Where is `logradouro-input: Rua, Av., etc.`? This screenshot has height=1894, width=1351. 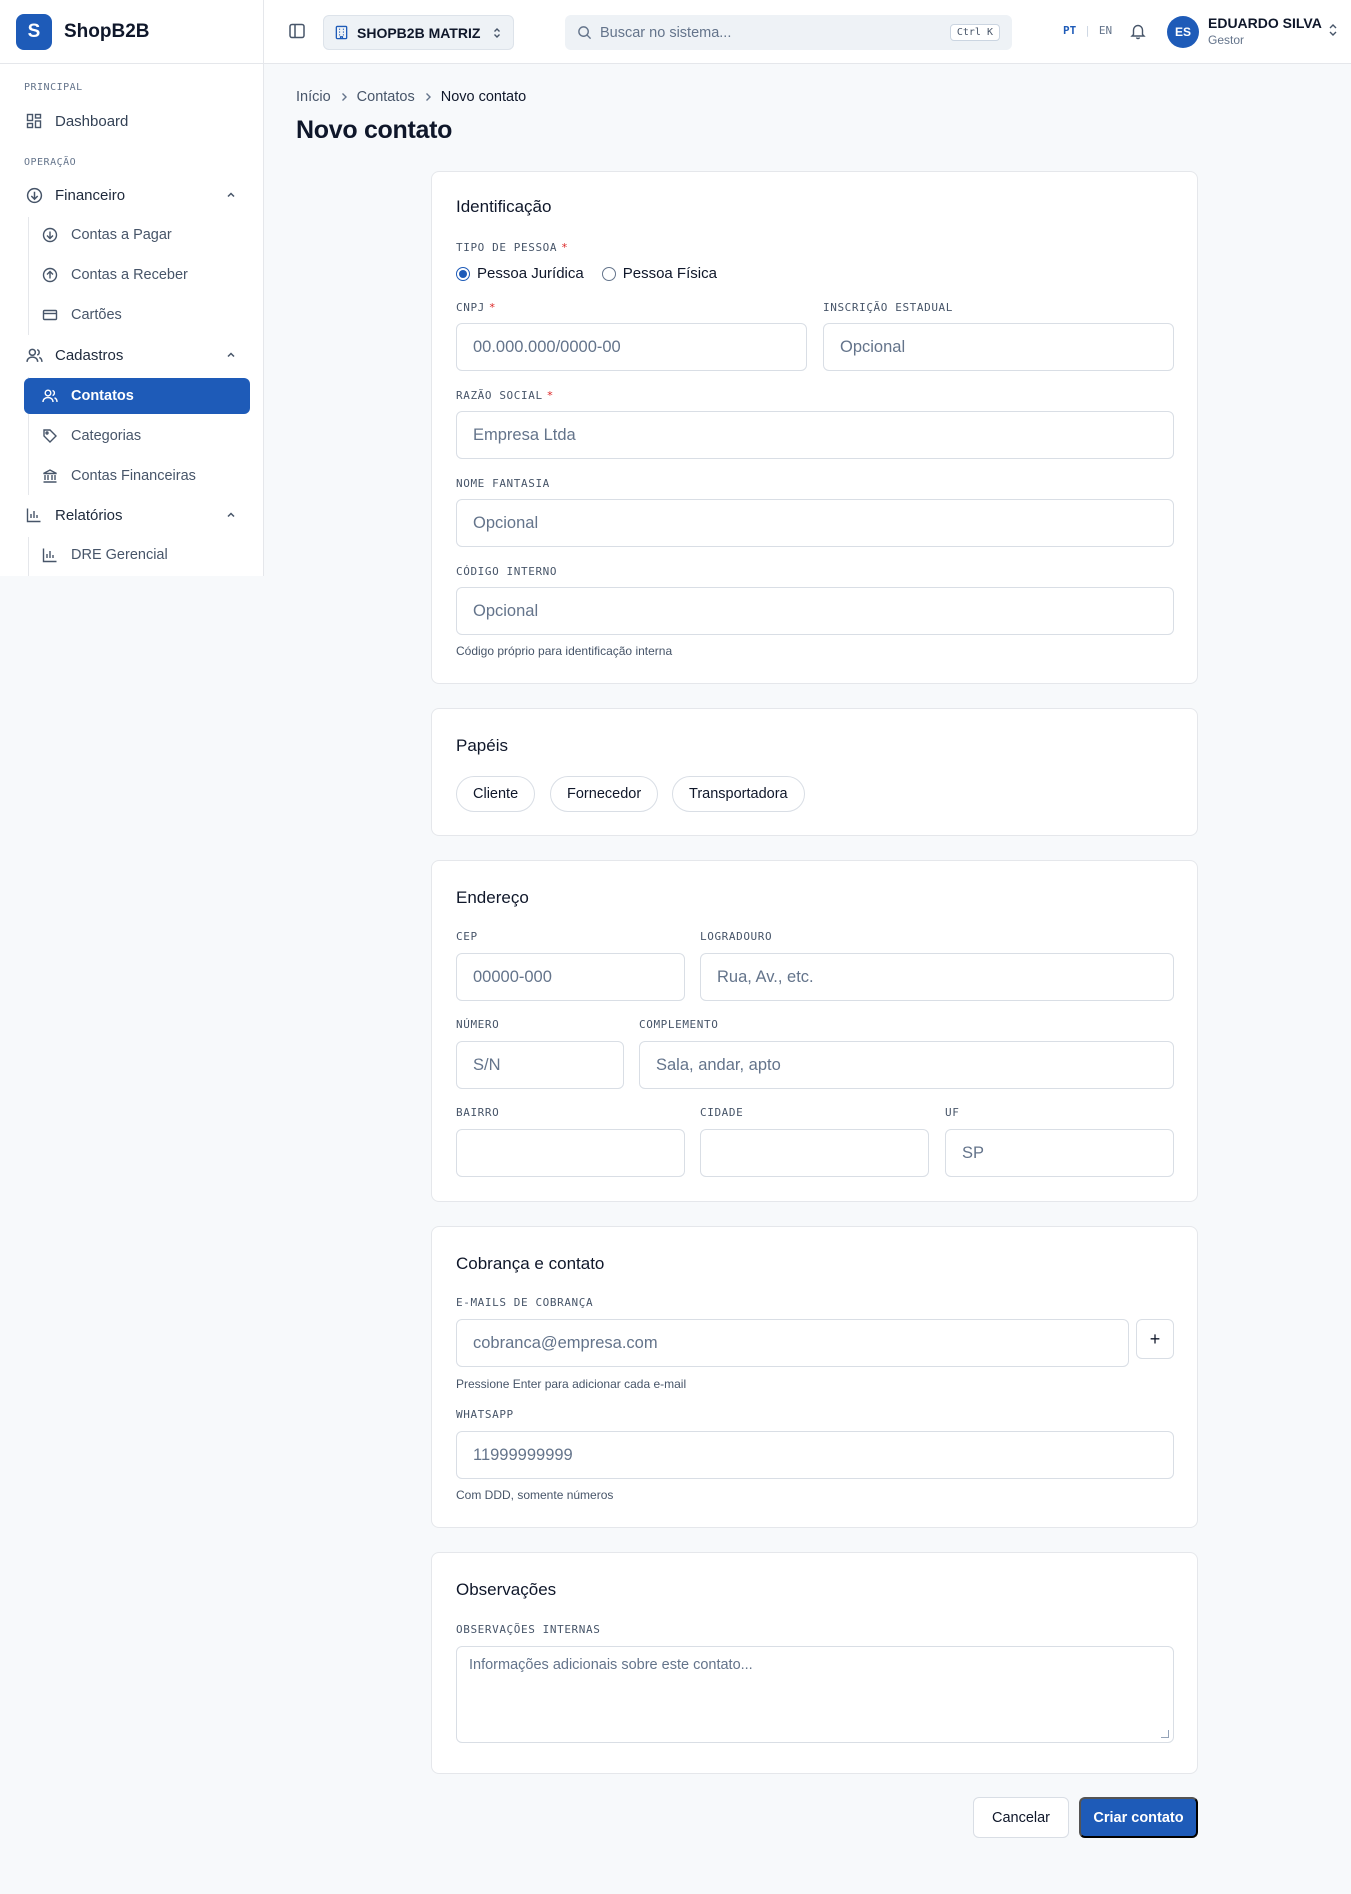
logradouro-input: Rua, Av., etc. is located at coordinates (937, 977).